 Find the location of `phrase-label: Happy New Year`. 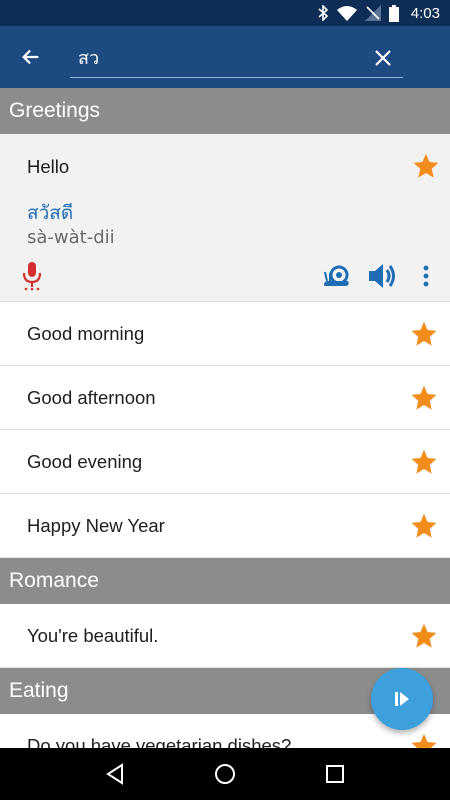

phrase-label: Happy New Year is located at coordinates (96, 525).